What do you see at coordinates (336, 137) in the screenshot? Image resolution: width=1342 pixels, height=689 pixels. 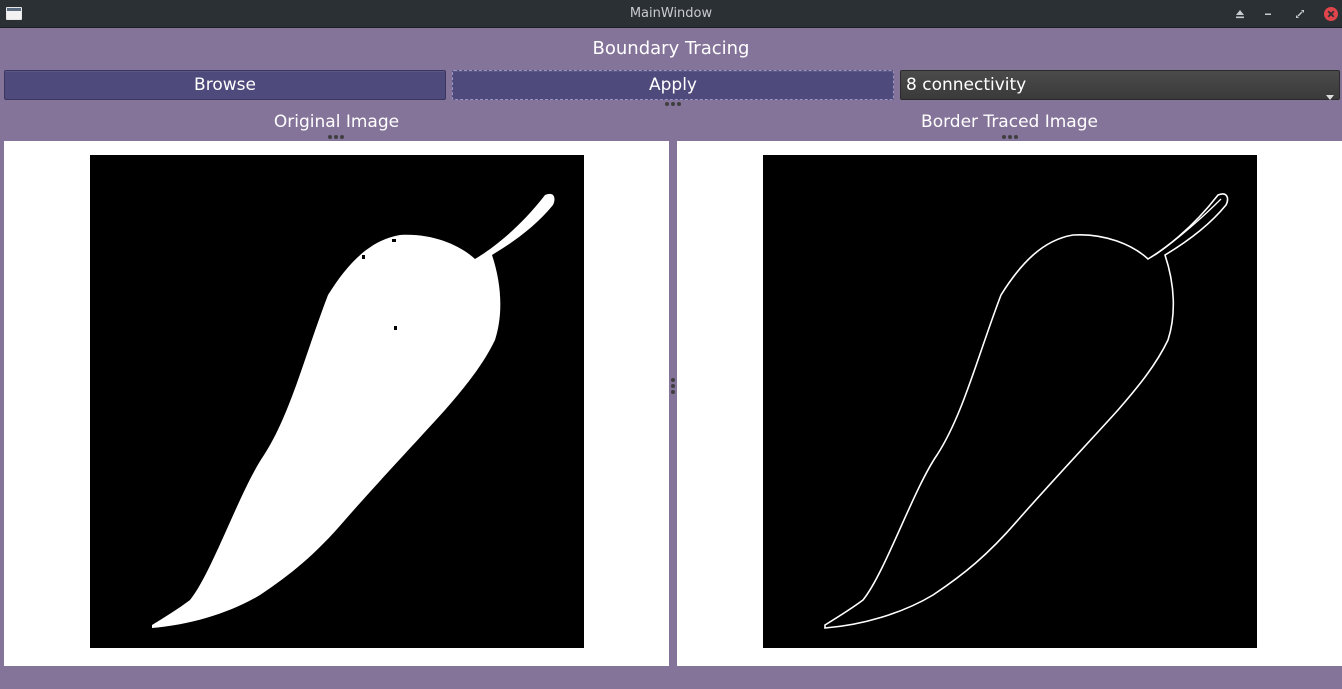 I see `splitter-handle-left` at bounding box center [336, 137].